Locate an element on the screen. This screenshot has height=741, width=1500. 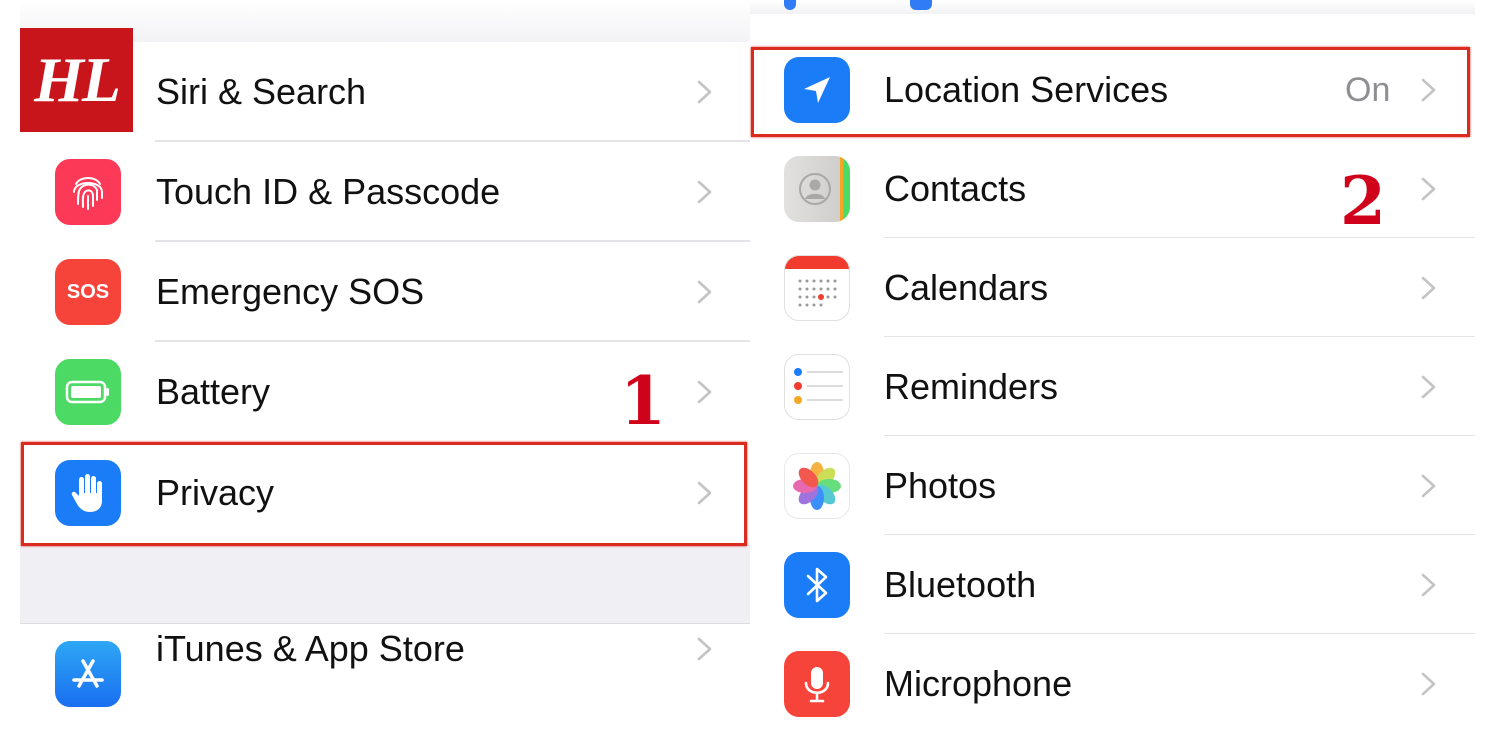
settings-row-emergency-sos: SOS Emergency SOS is located at coordinates (385, 292).